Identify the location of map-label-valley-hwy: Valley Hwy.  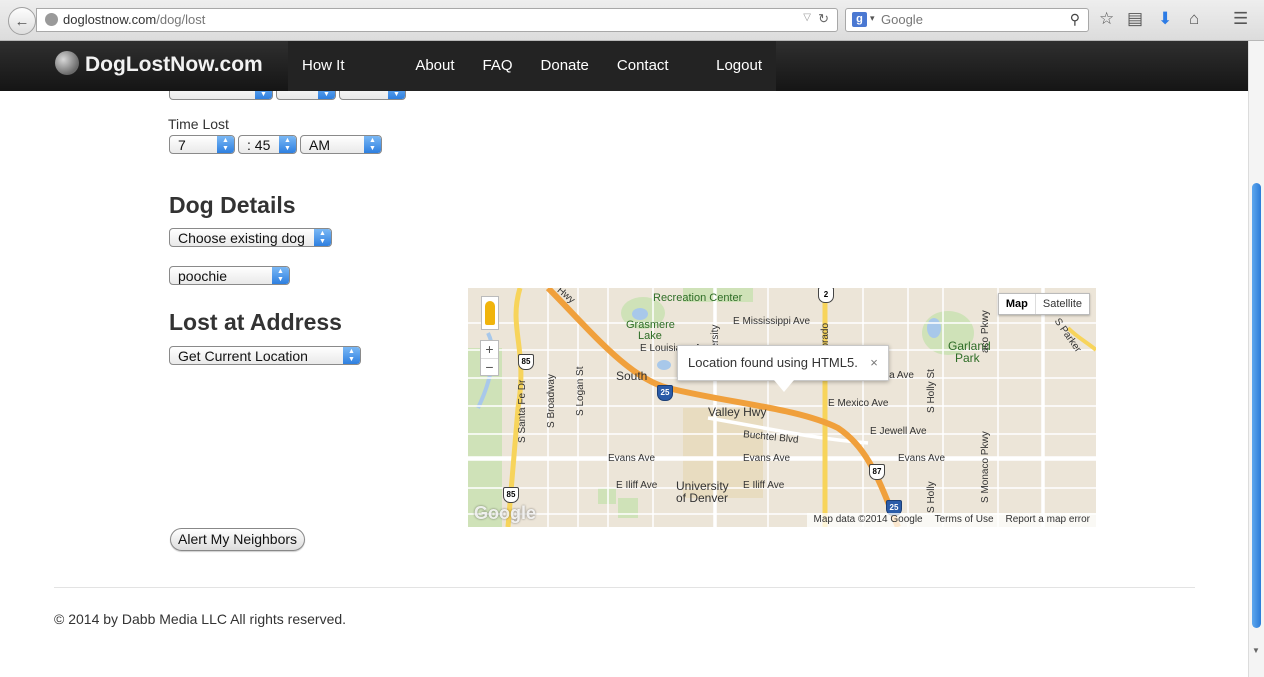
(737, 412).